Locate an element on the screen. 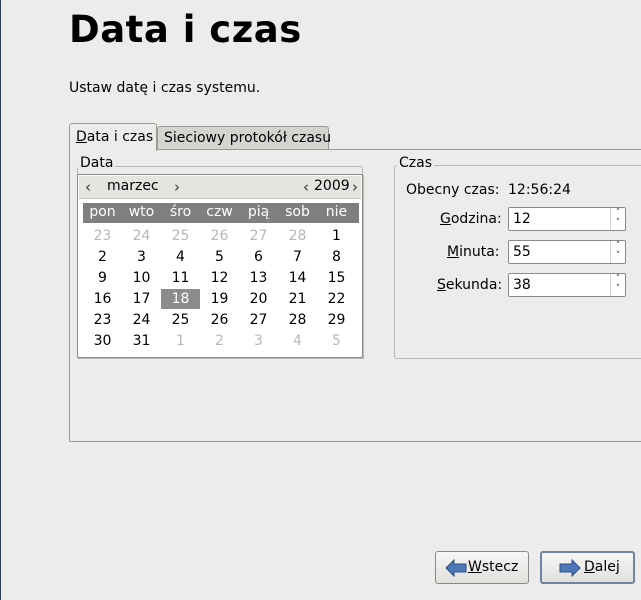 Image resolution: width=641 pixels, height=600 pixels. calendar-day: 8 is located at coordinates (336, 257).